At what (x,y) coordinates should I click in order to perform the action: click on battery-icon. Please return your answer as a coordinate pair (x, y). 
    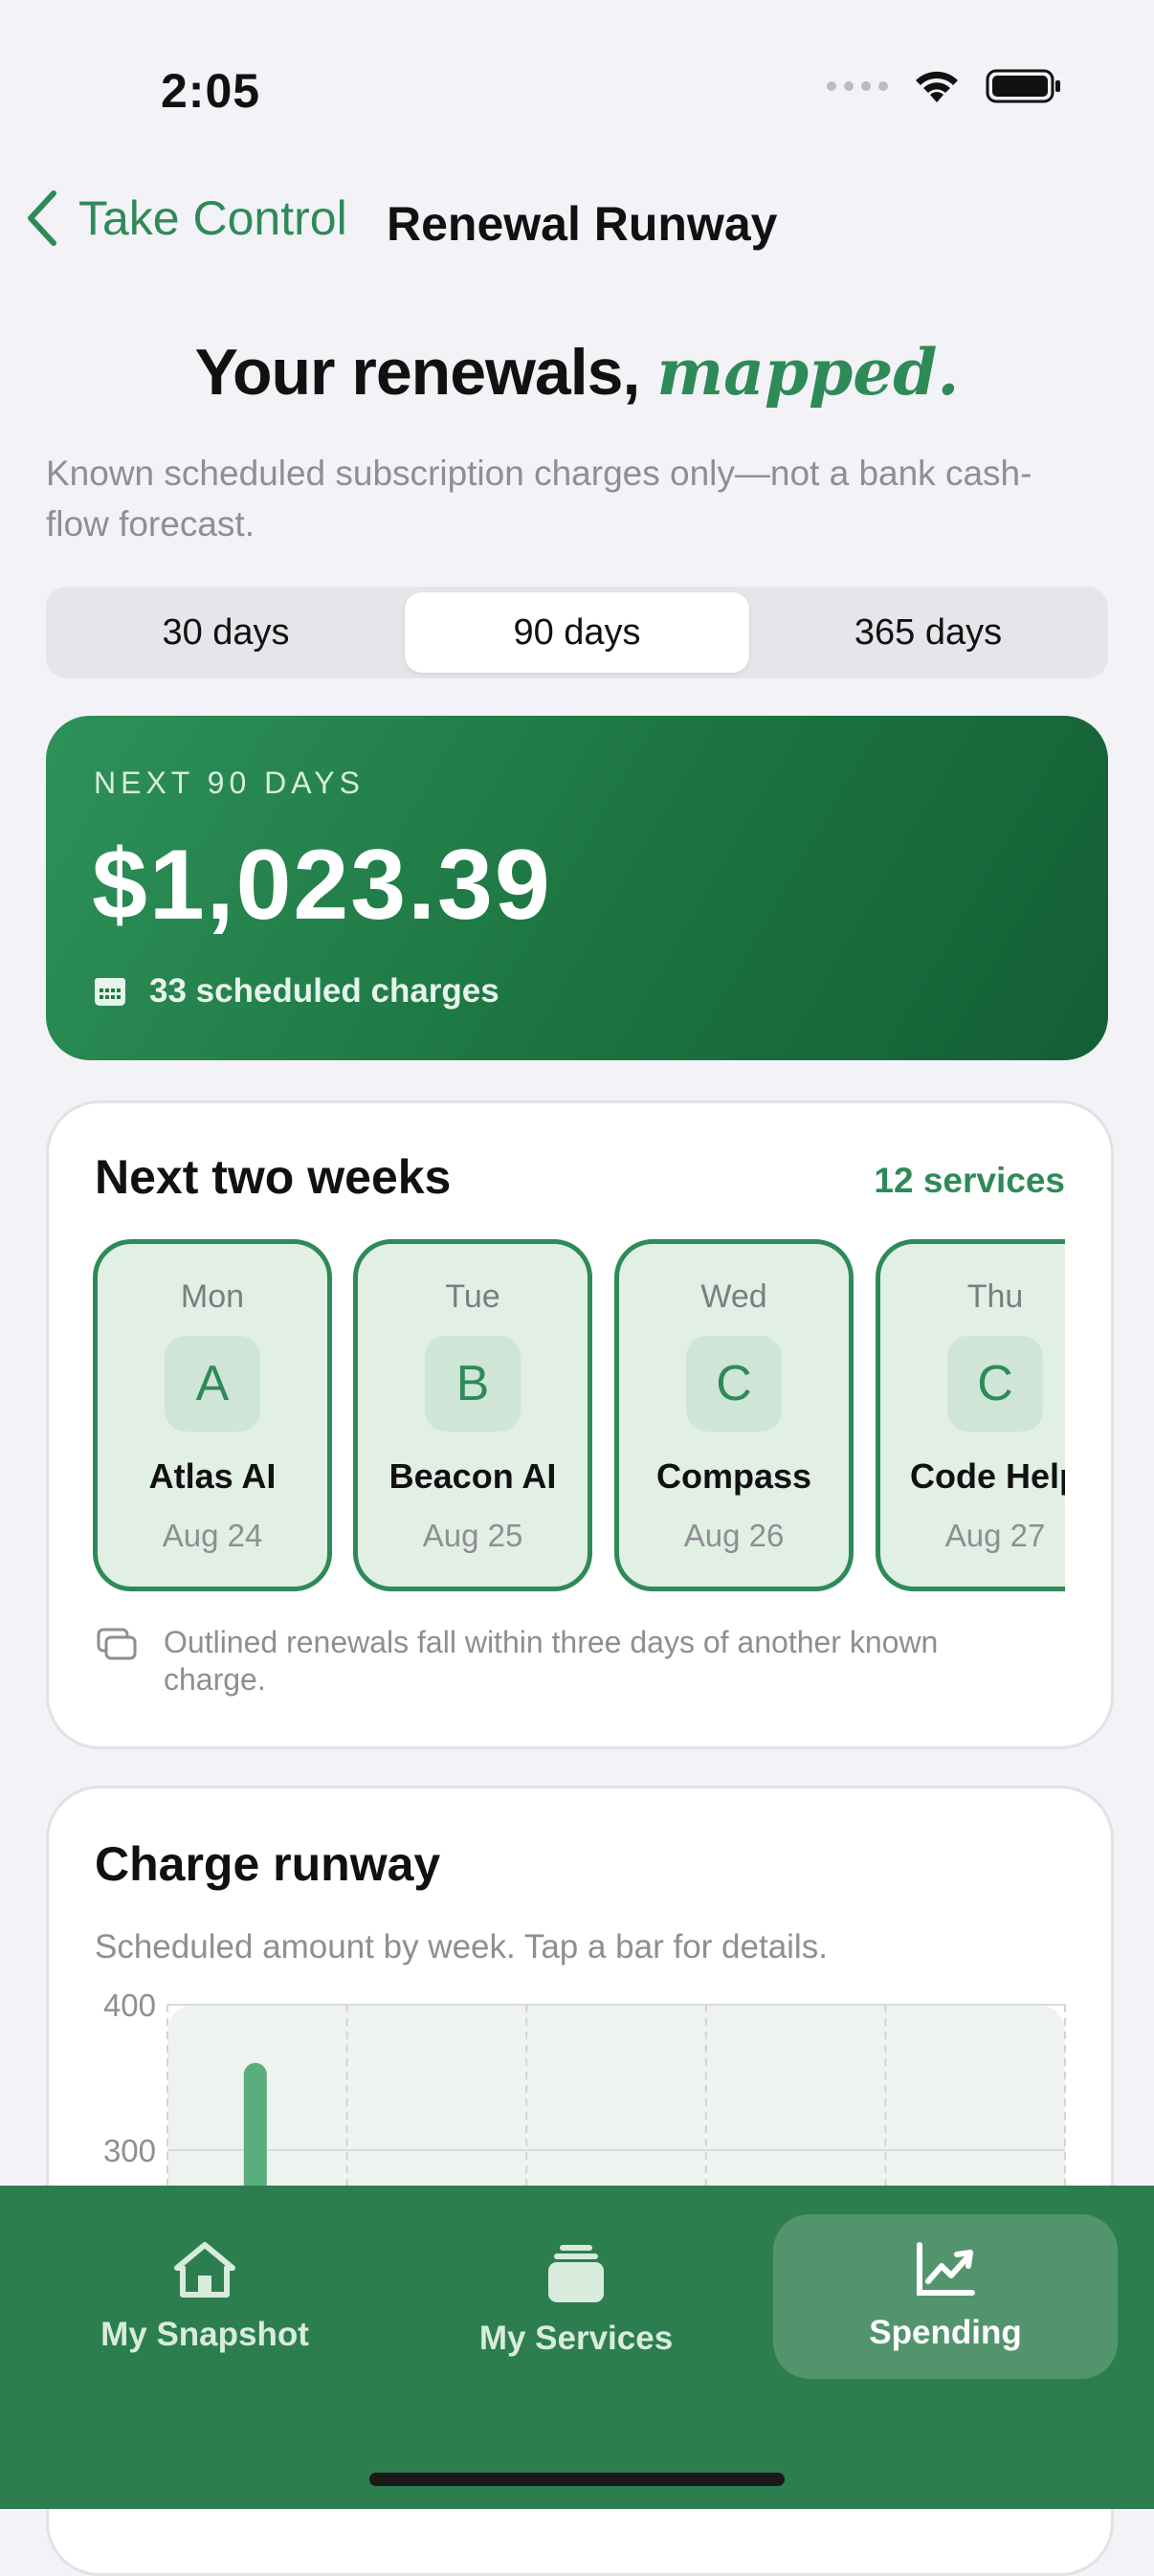
    Looking at the image, I should click on (1023, 86).